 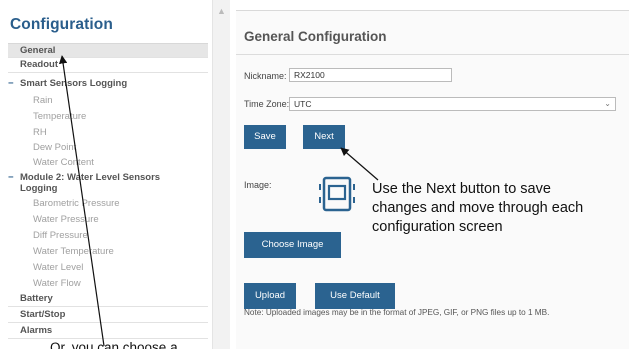 What do you see at coordinates (337, 194) in the screenshot?
I see `device-icon` at bounding box center [337, 194].